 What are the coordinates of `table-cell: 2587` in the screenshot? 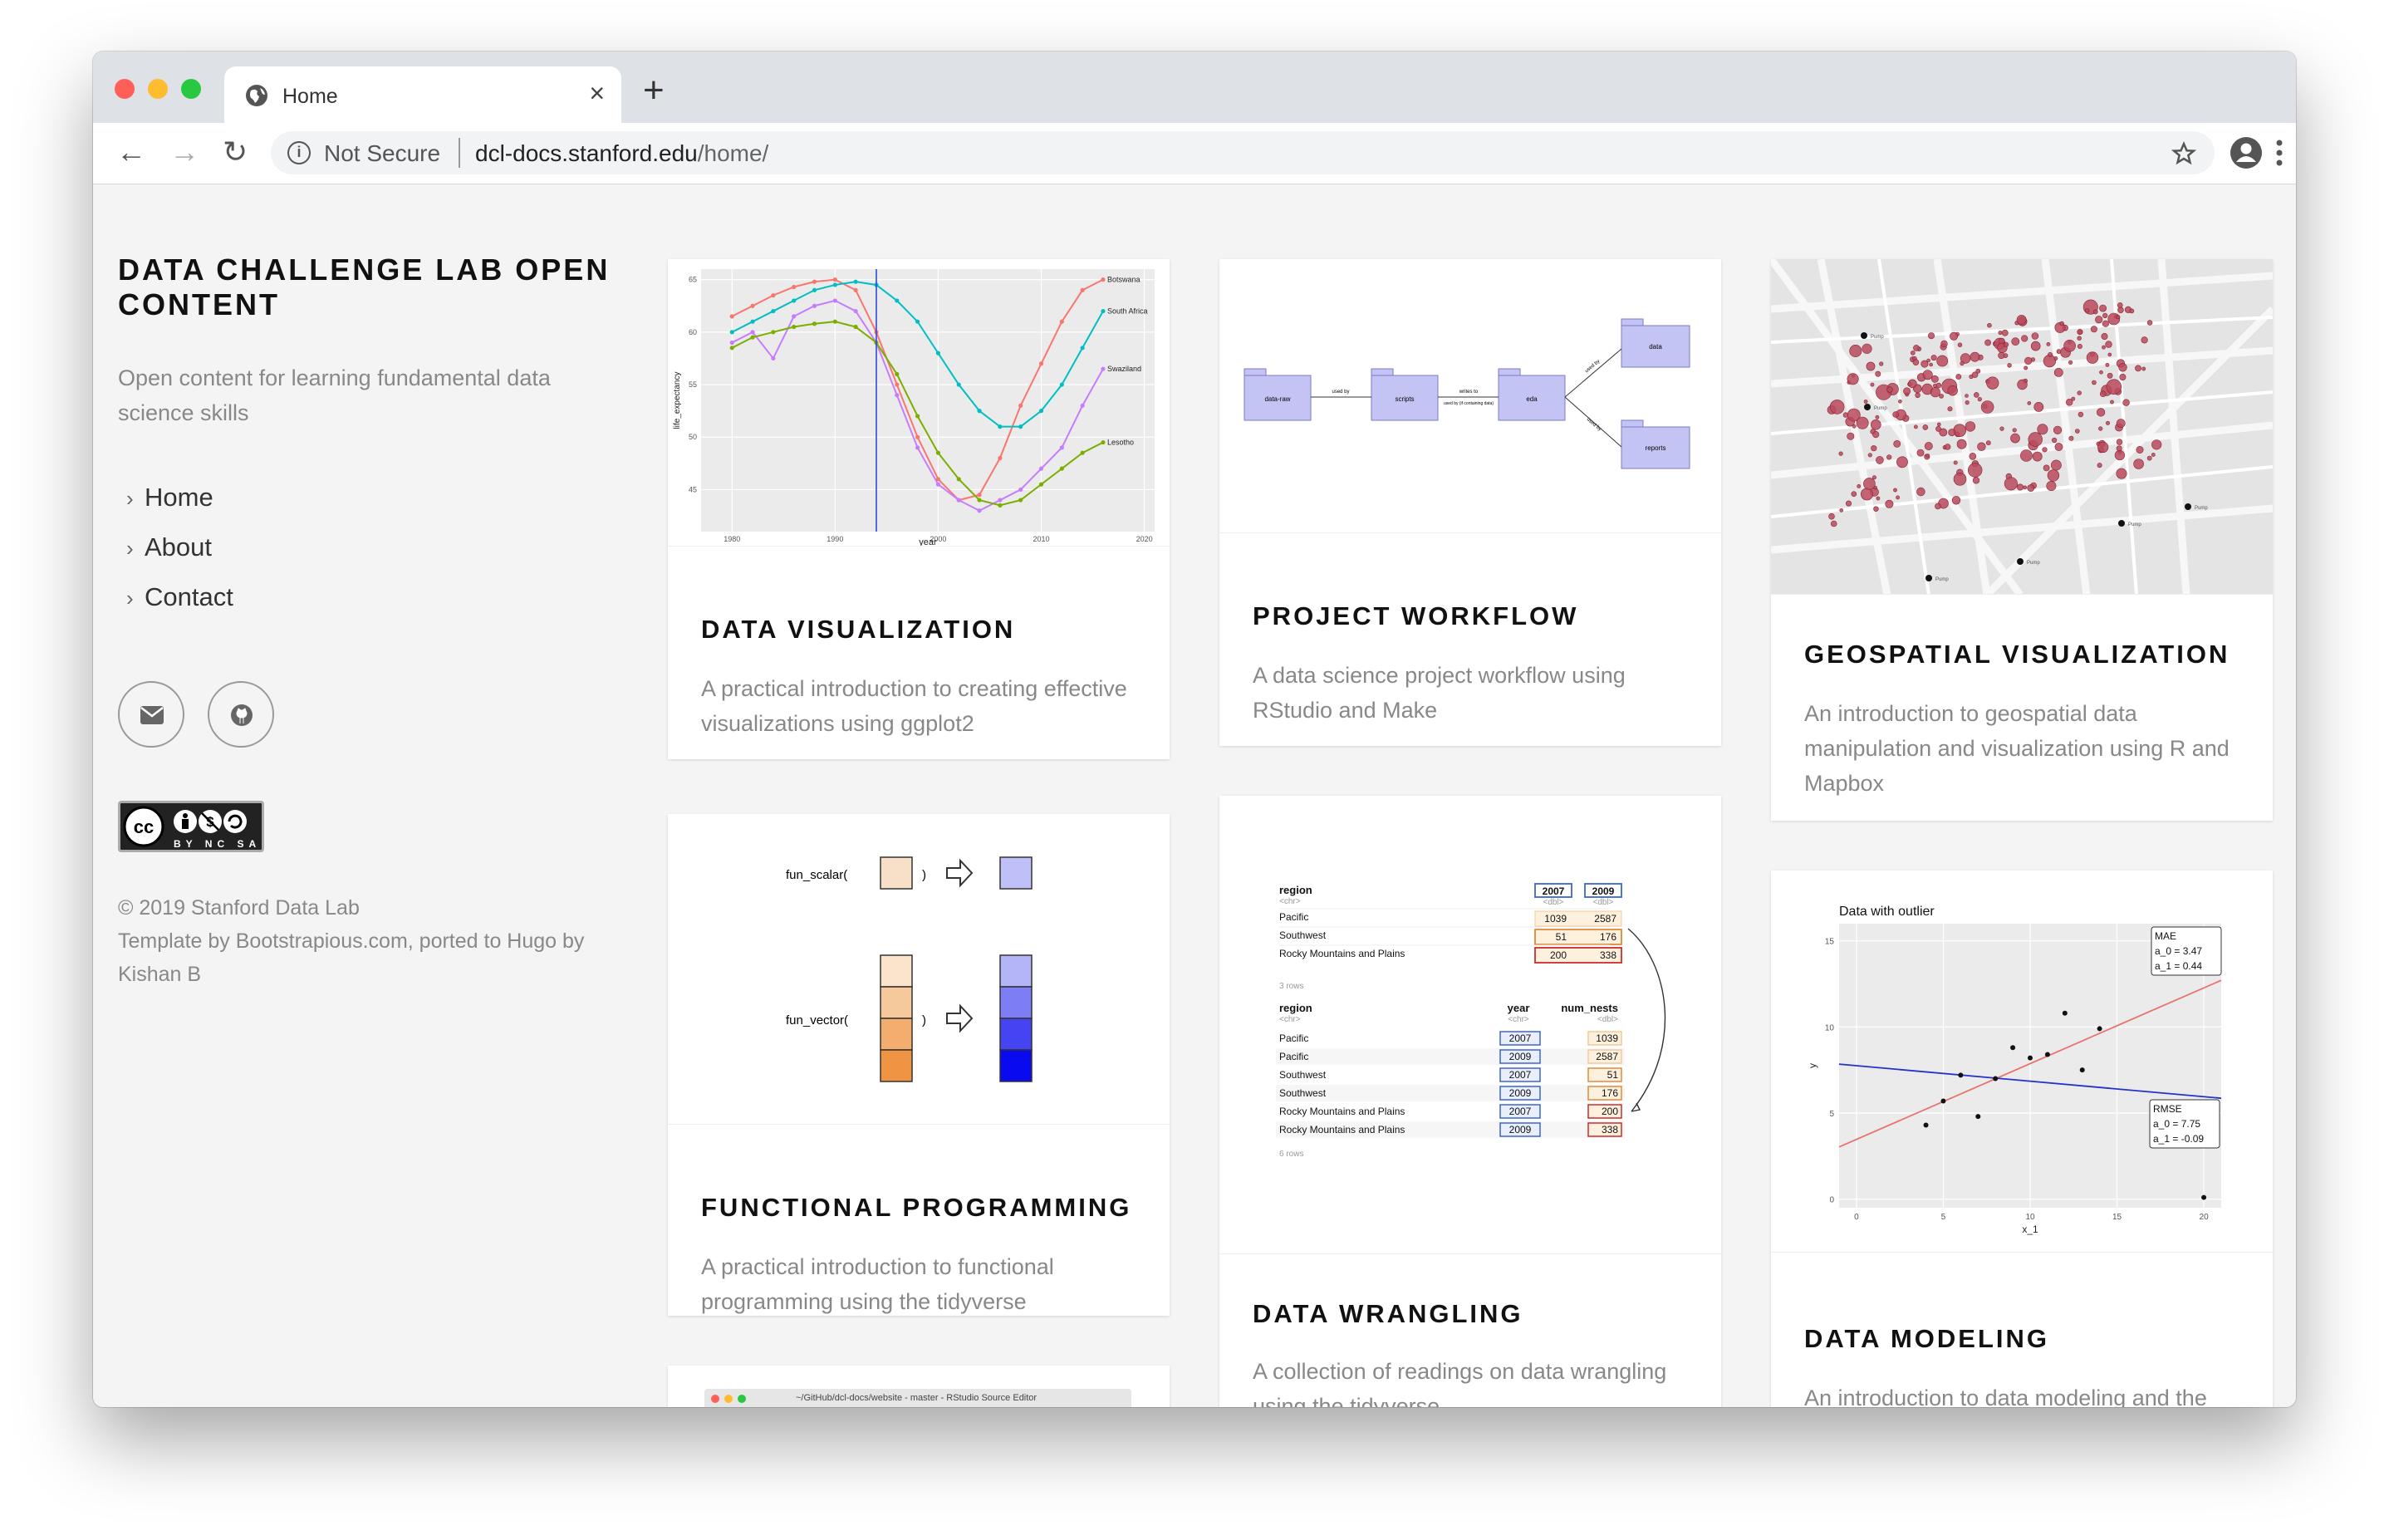 It's located at (1607, 1056).